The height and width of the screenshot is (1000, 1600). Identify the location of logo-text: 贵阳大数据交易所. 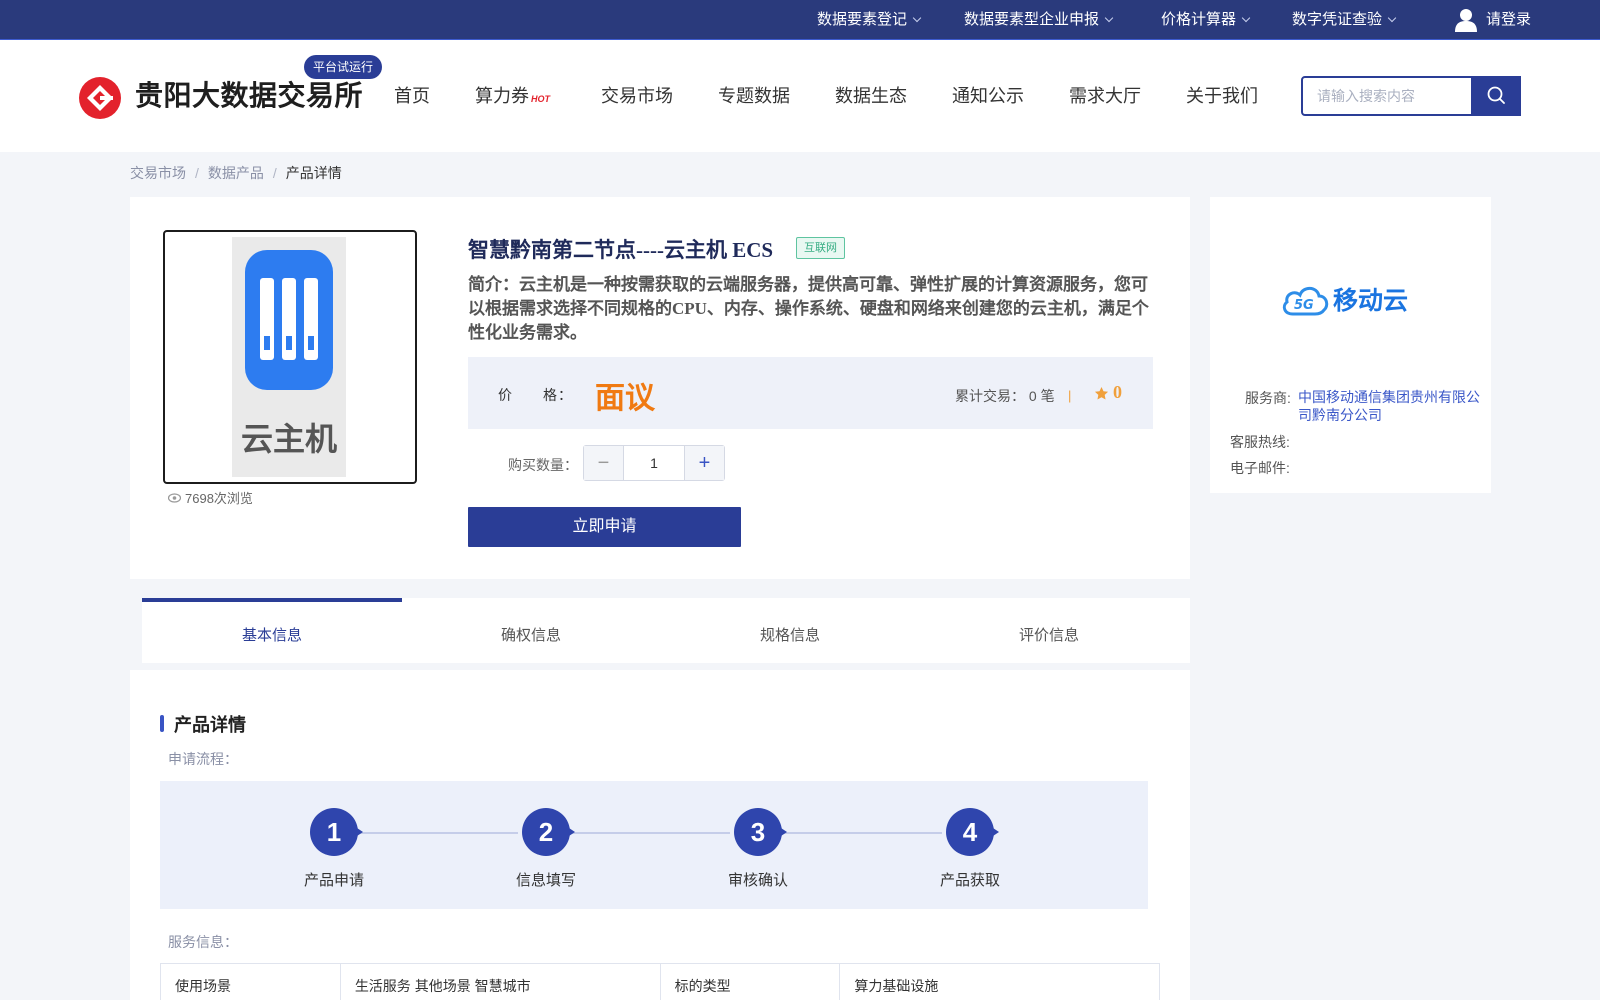
(249, 94).